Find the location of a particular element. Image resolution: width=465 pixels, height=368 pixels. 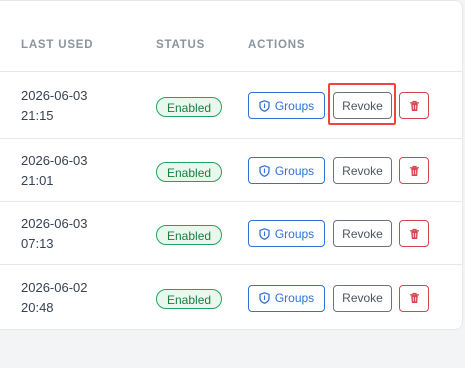

last-used-datetime: 2026-06-03 21:01 is located at coordinates (54, 171).